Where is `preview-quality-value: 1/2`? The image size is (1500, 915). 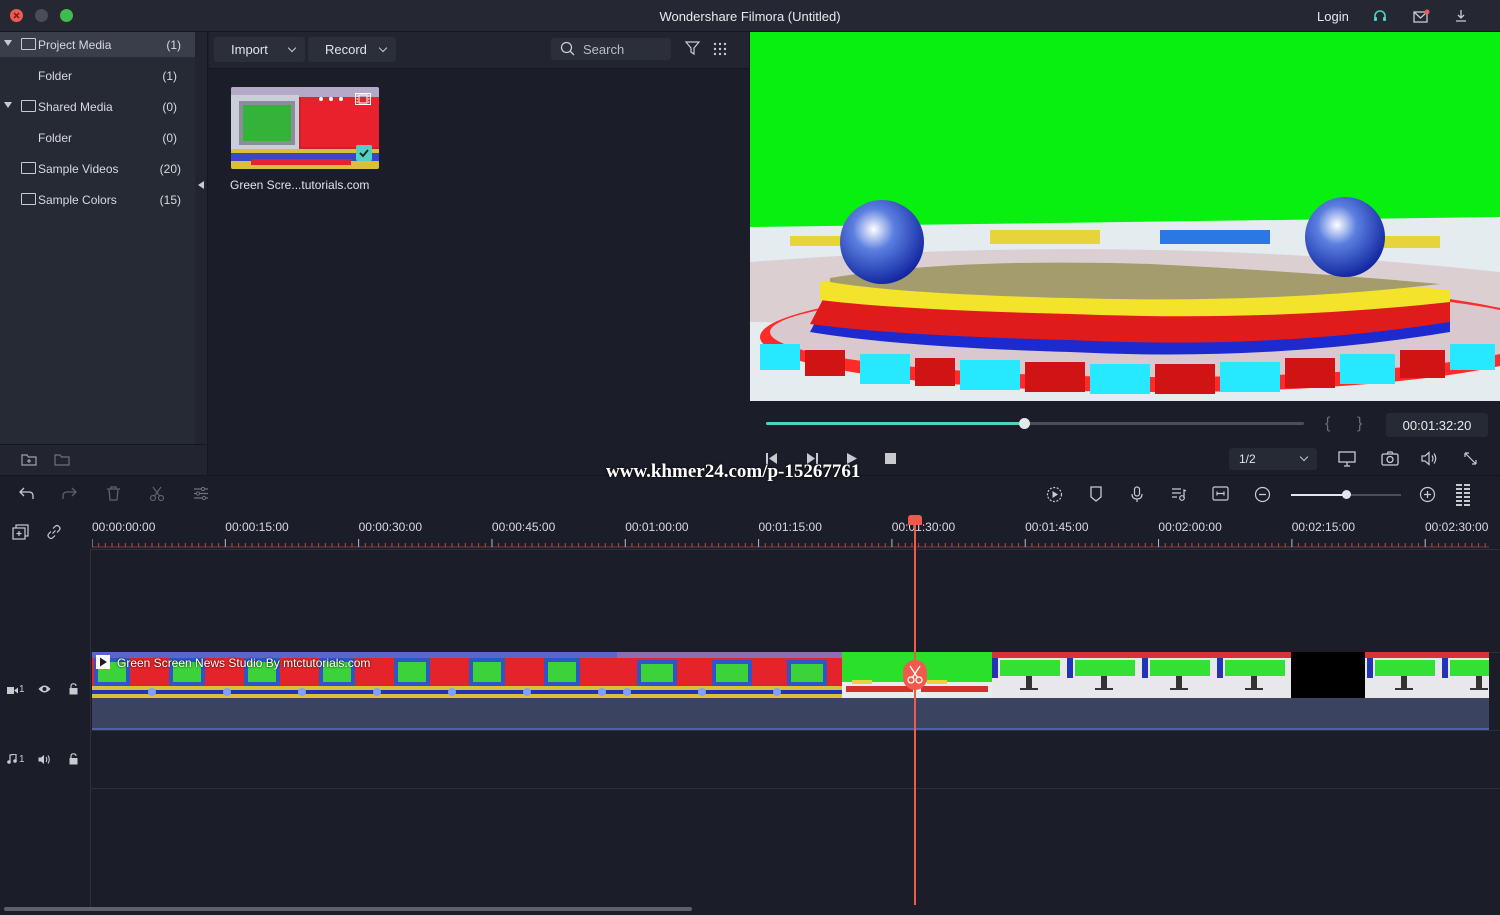 preview-quality-value: 1/2 is located at coordinates (1247, 459).